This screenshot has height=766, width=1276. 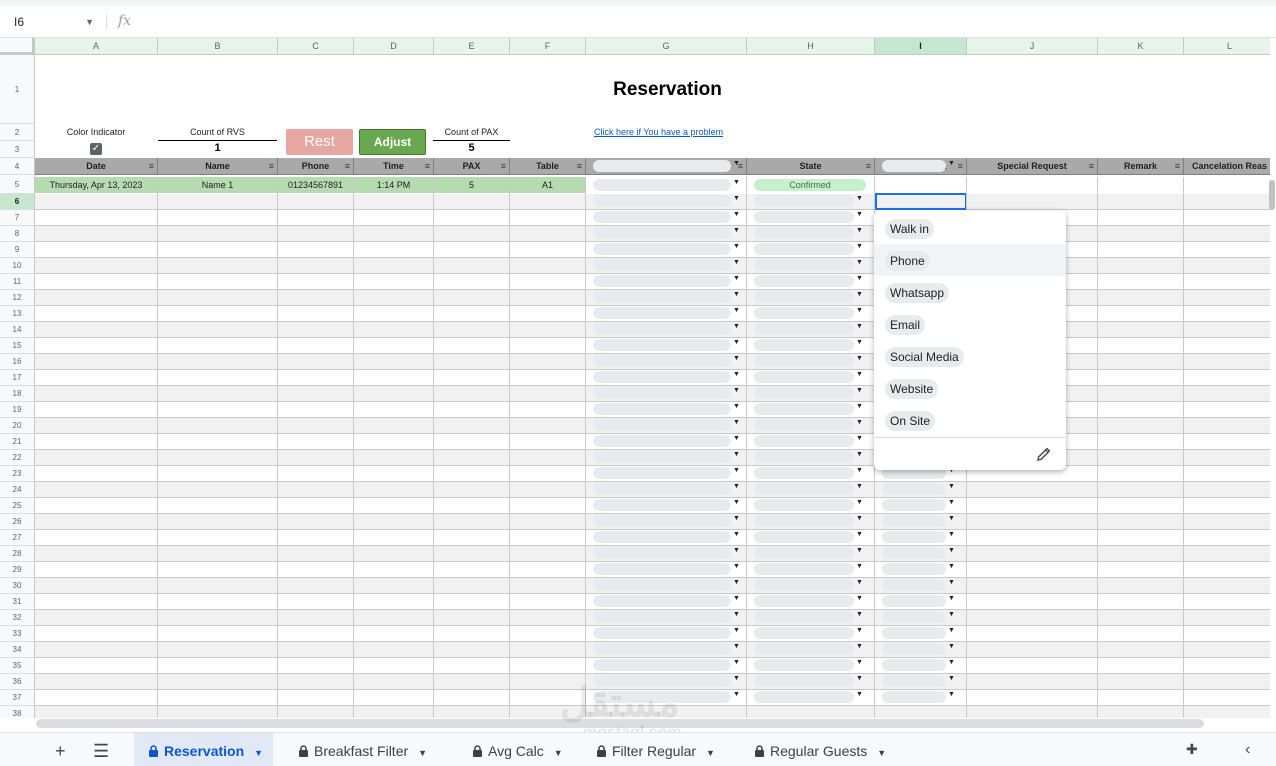 What do you see at coordinates (17, 554) in the screenshot?
I see `row-header-28: 28` at bounding box center [17, 554].